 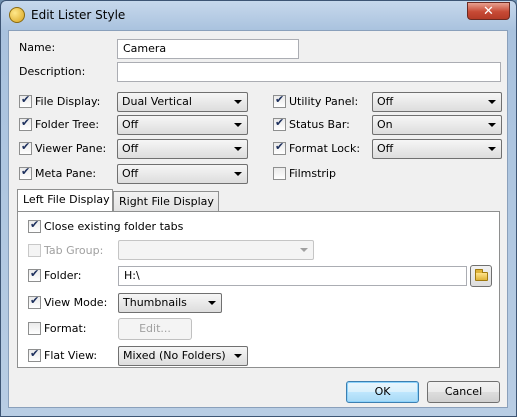 I want to click on tab-right-file-display: Right File Display, so click(x=166, y=201).